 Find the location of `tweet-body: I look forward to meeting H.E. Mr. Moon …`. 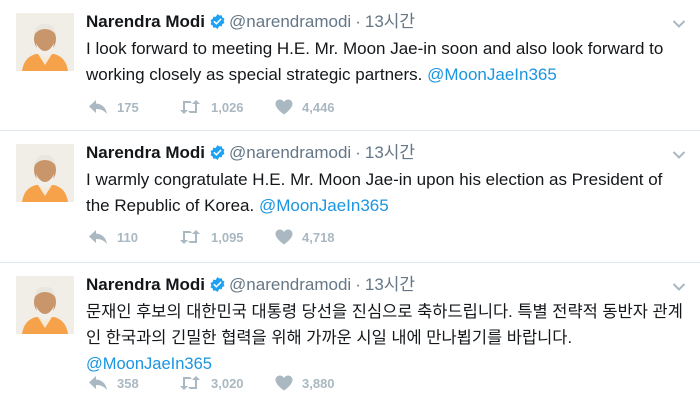

tweet-body: I look forward to meeting H.E. Mr. Moon … is located at coordinates (375, 61).